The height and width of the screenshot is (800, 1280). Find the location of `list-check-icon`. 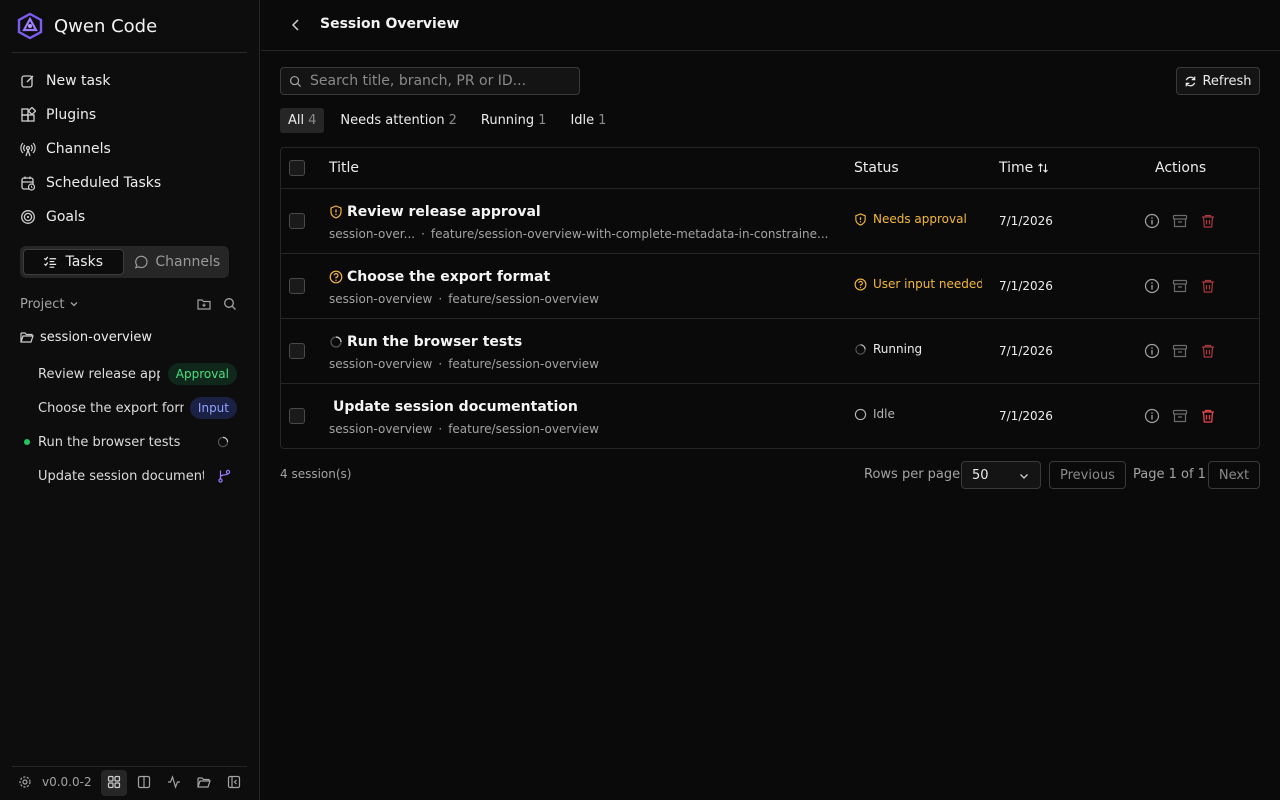

list-check-icon is located at coordinates (50, 262).